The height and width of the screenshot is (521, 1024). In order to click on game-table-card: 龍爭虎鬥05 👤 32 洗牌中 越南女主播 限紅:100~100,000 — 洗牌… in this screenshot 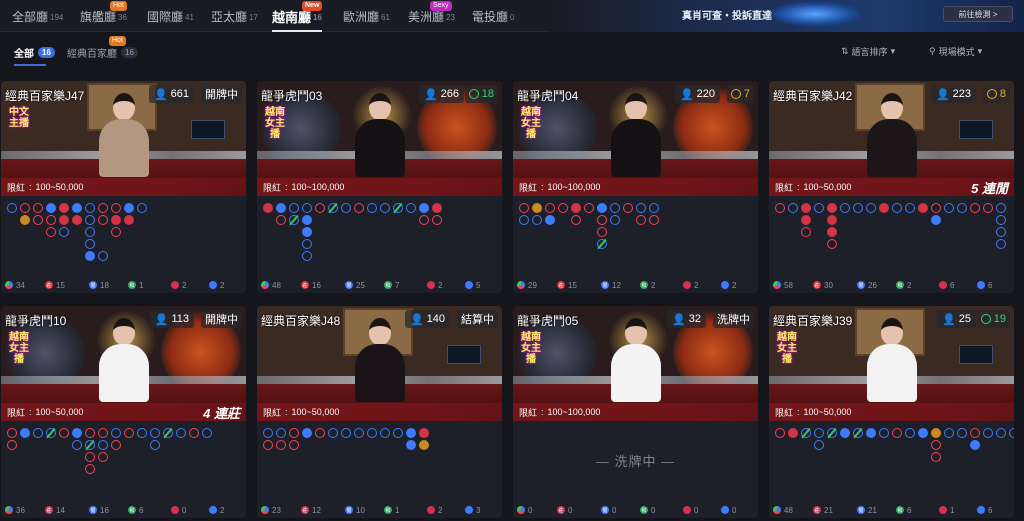, I will do `click(635, 412)`.